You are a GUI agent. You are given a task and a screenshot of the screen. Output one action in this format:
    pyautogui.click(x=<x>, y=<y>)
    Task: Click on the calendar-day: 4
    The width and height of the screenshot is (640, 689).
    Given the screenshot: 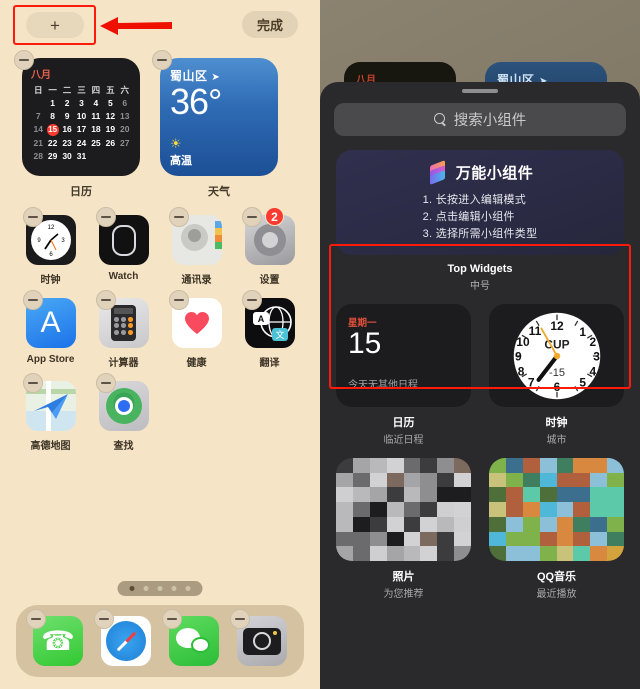 What is the action you would take?
    pyautogui.click(x=96, y=103)
    